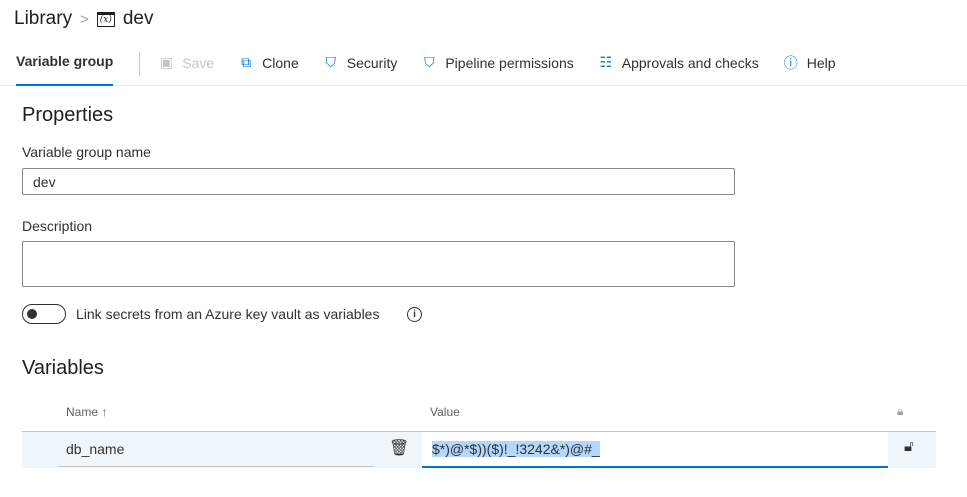  What do you see at coordinates (65, 66) in the screenshot?
I see `tab-variable-group: Variable group` at bounding box center [65, 66].